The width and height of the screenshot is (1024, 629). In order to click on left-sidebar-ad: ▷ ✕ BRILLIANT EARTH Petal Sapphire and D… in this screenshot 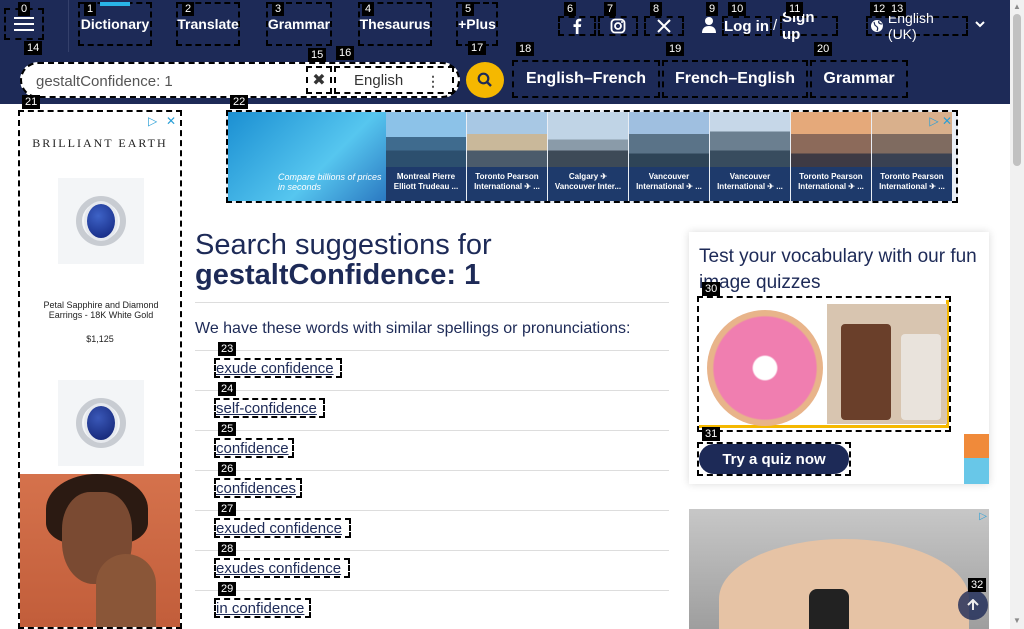, I will do `click(100, 369)`.